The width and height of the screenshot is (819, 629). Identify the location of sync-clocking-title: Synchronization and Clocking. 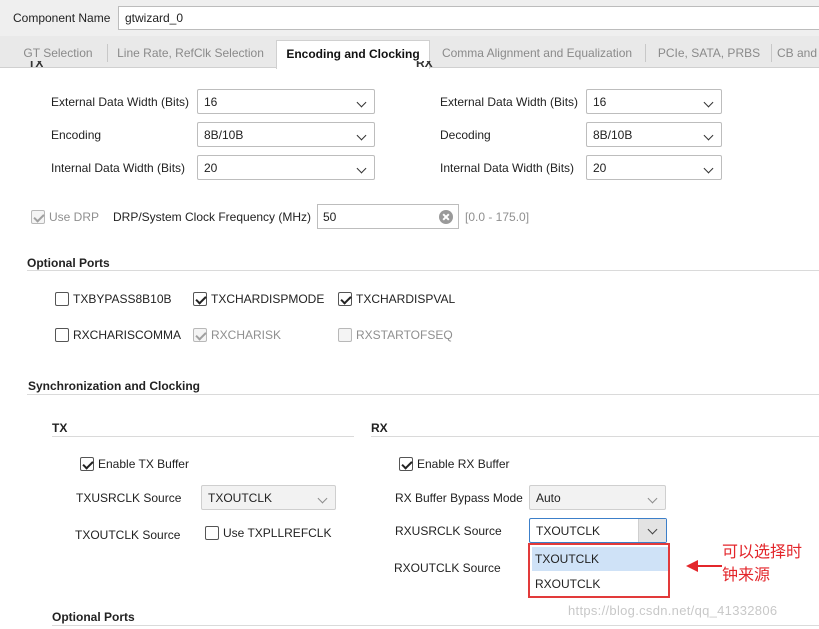
(114, 386).